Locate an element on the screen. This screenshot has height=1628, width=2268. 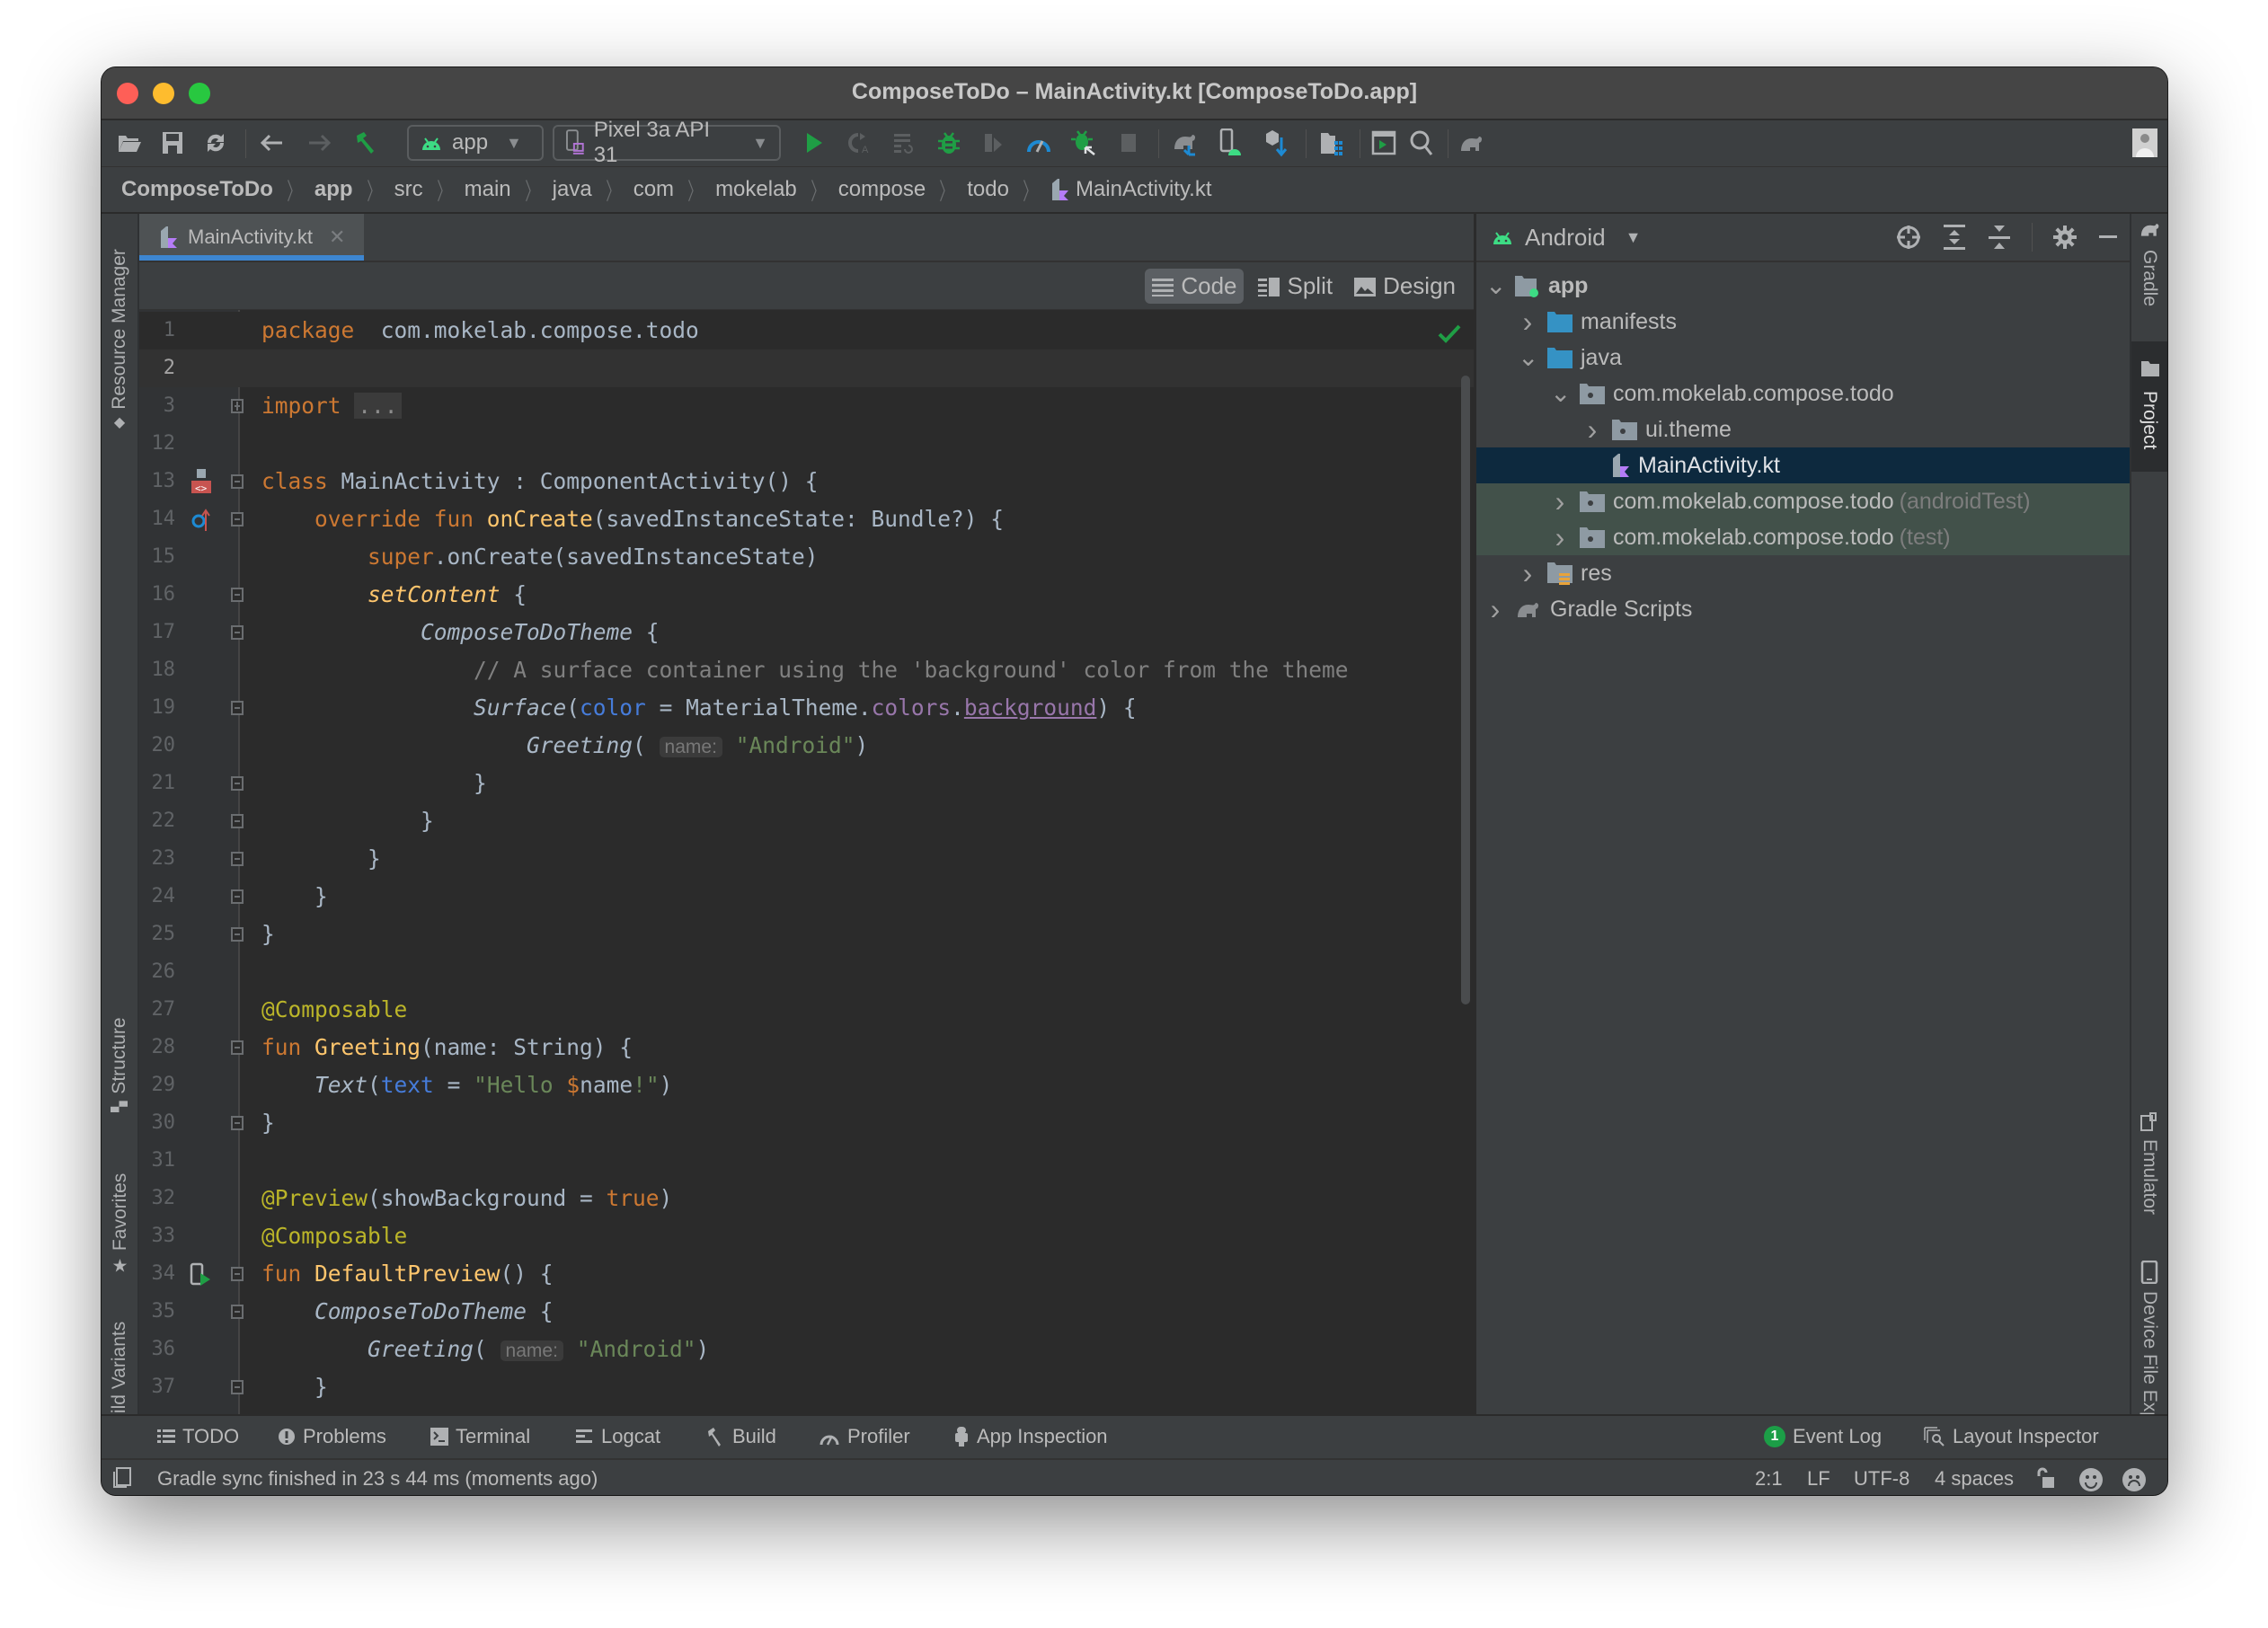
todo-tool-button: TODO is located at coordinates (198, 1436).